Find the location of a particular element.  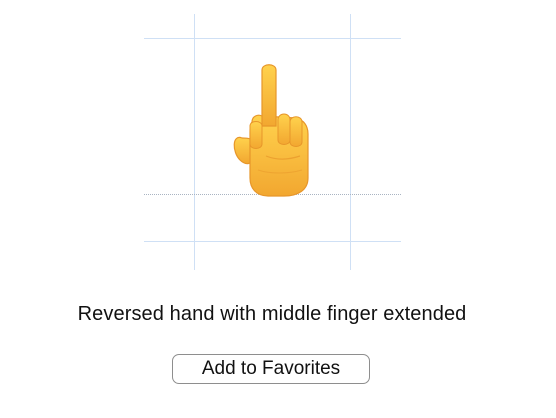

vertical-guide-right is located at coordinates (350, 142).